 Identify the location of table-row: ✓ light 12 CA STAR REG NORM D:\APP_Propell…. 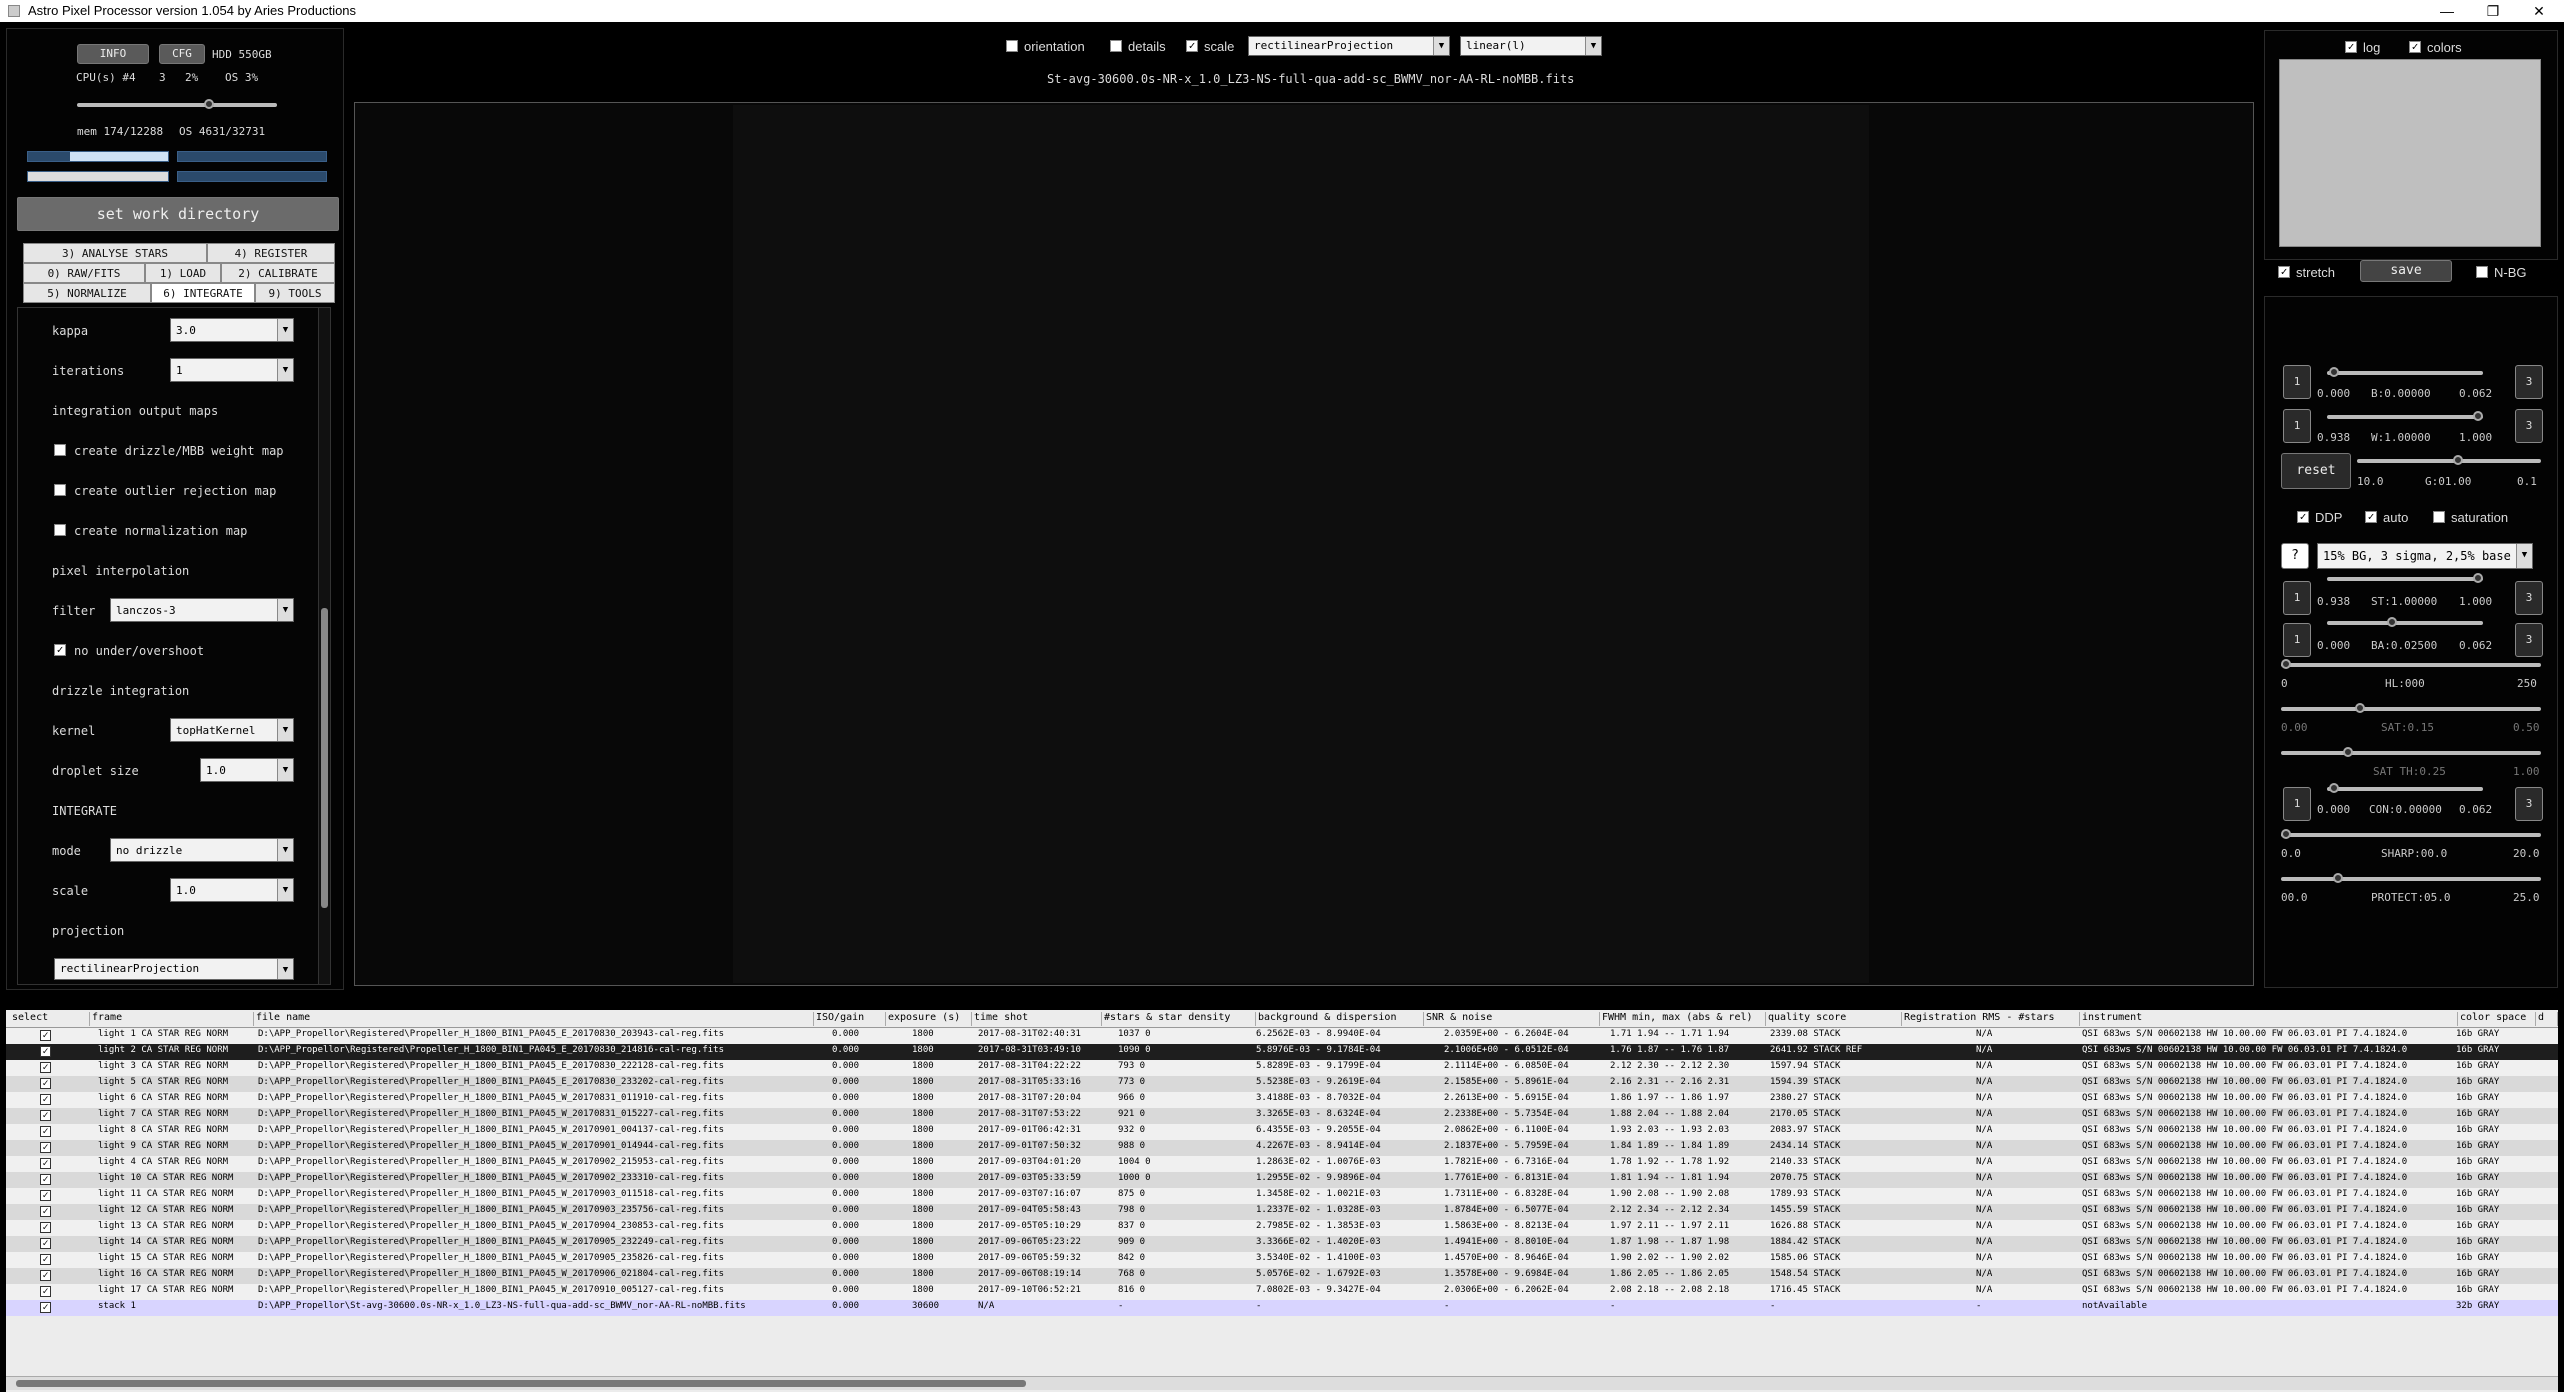
(1282, 1212).